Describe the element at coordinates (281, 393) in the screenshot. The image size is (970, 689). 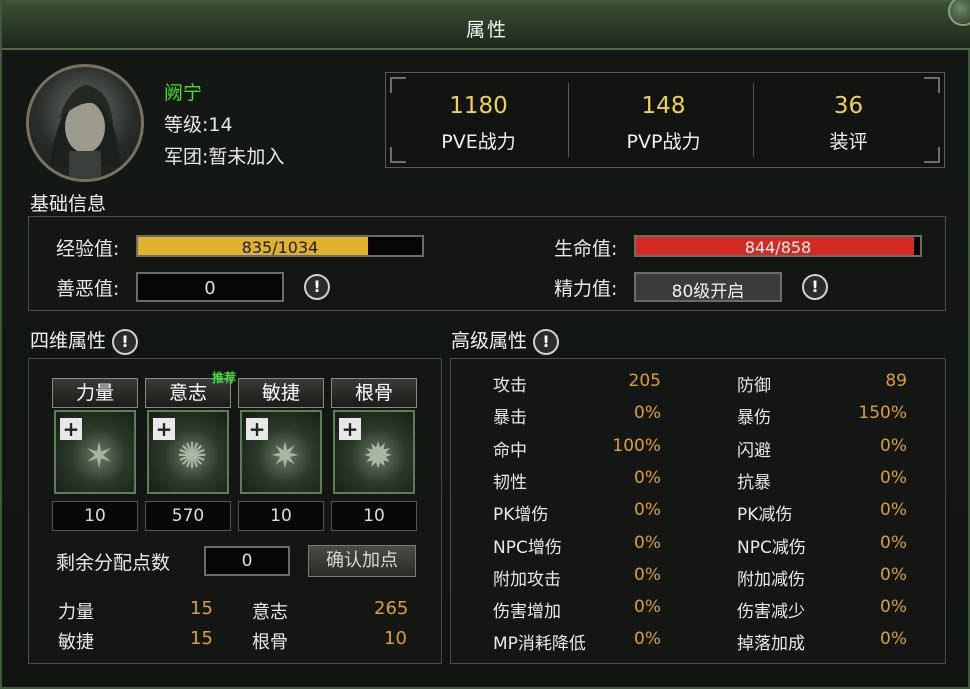
I see `attr-agility-header: 敏捷` at that location.